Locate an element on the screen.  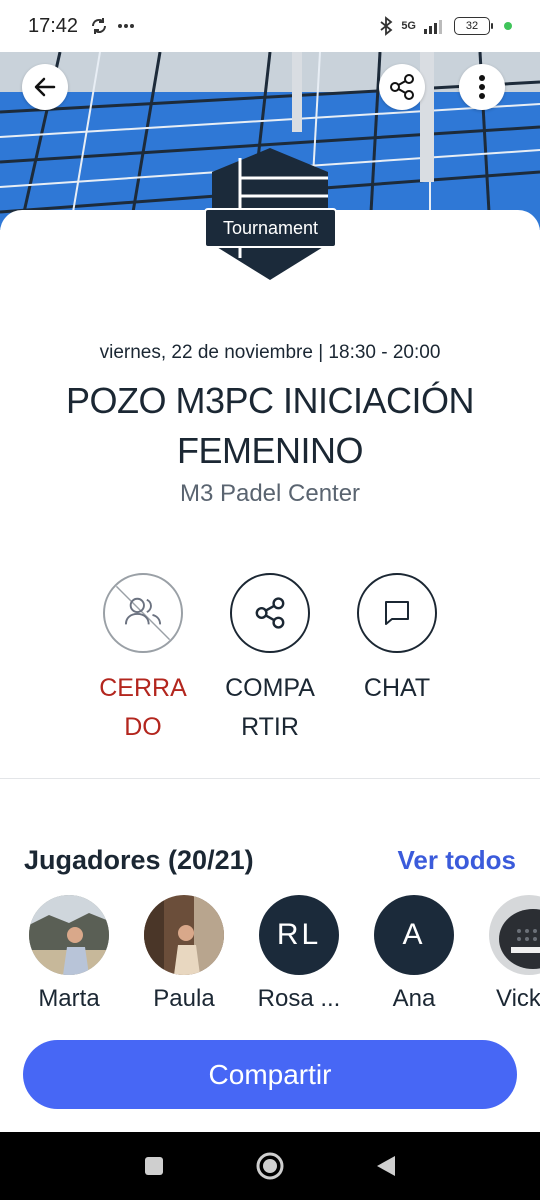
more-options-button is located at coordinates (482, 87).